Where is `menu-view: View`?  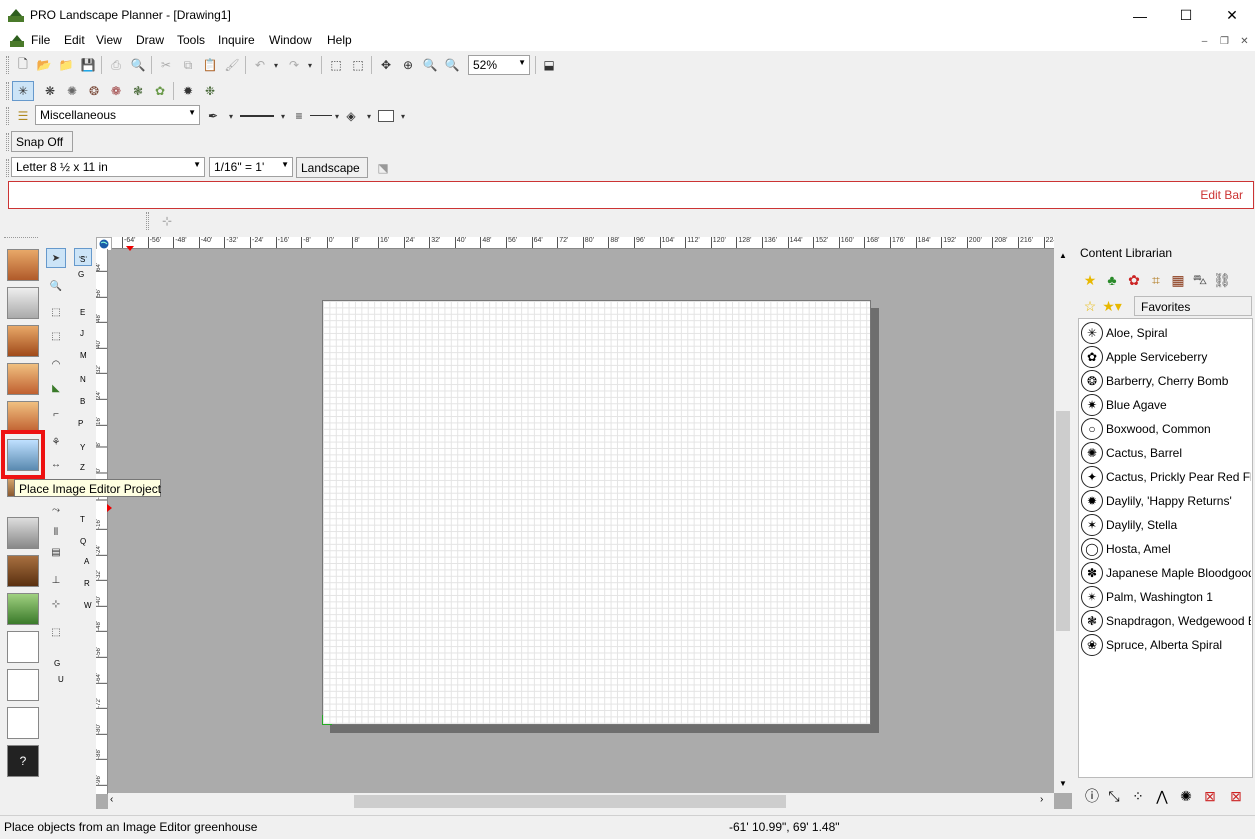 menu-view: View is located at coordinates (109, 40).